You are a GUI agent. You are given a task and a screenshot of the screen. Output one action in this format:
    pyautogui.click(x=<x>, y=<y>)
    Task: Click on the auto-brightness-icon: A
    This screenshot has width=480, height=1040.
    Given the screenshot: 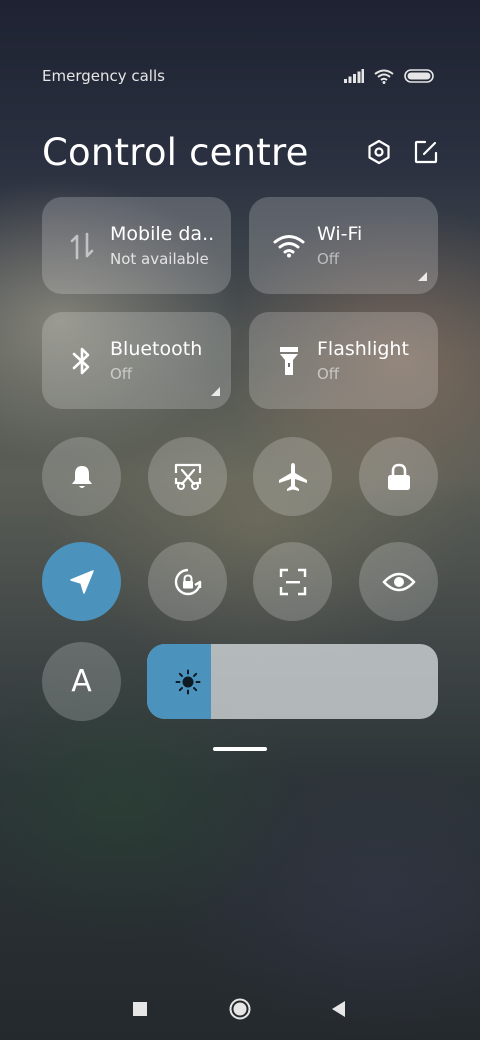 What is the action you would take?
    pyautogui.click(x=81, y=681)
    